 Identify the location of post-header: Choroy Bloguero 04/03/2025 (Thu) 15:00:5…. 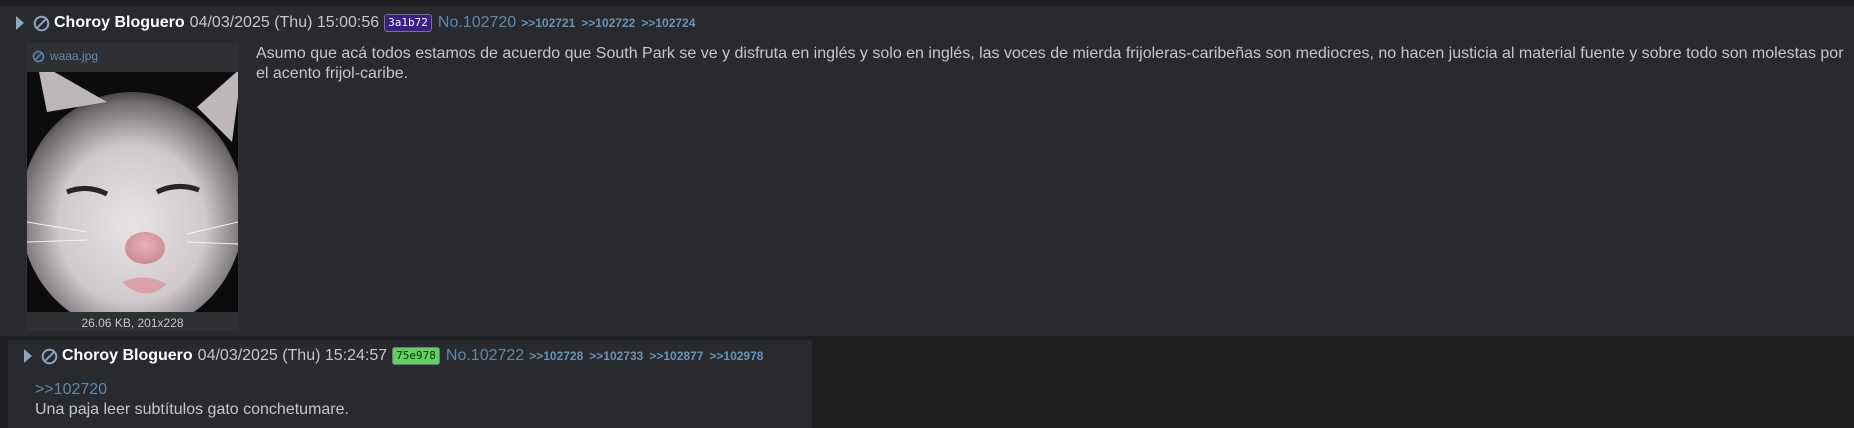
(353, 23).